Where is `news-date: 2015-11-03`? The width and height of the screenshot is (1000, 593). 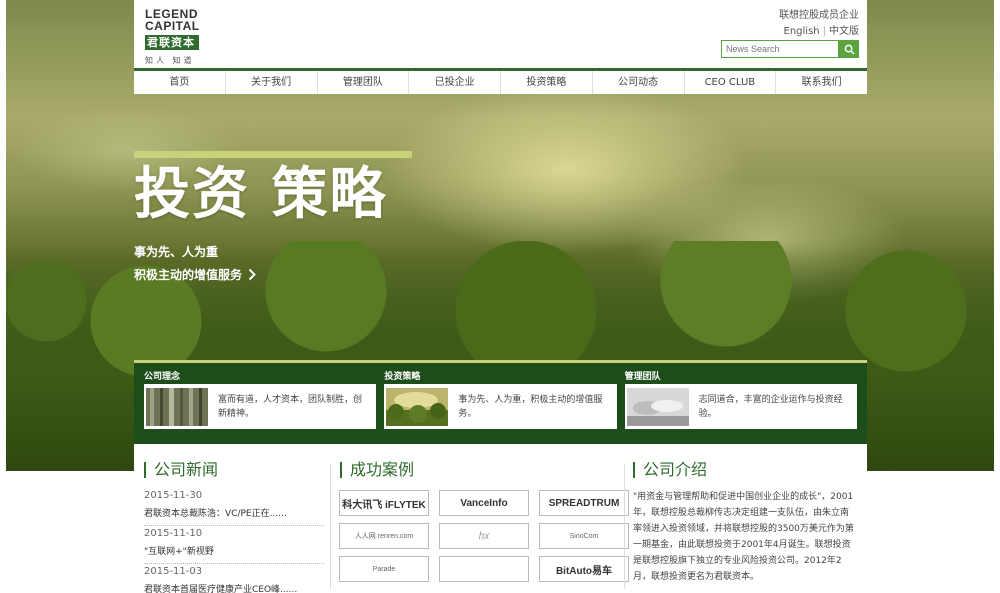 news-date: 2015-11-03 is located at coordinates (173, 571).